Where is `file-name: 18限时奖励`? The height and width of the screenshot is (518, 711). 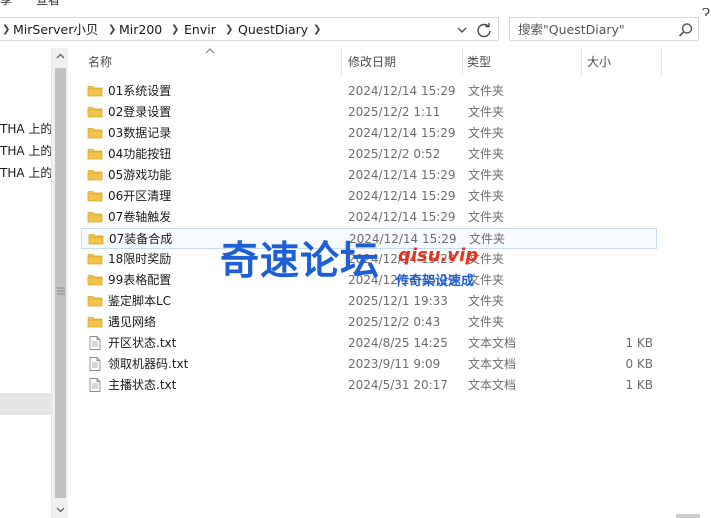 file-name: 18限时奖励 is located at coordinates (140, 259).